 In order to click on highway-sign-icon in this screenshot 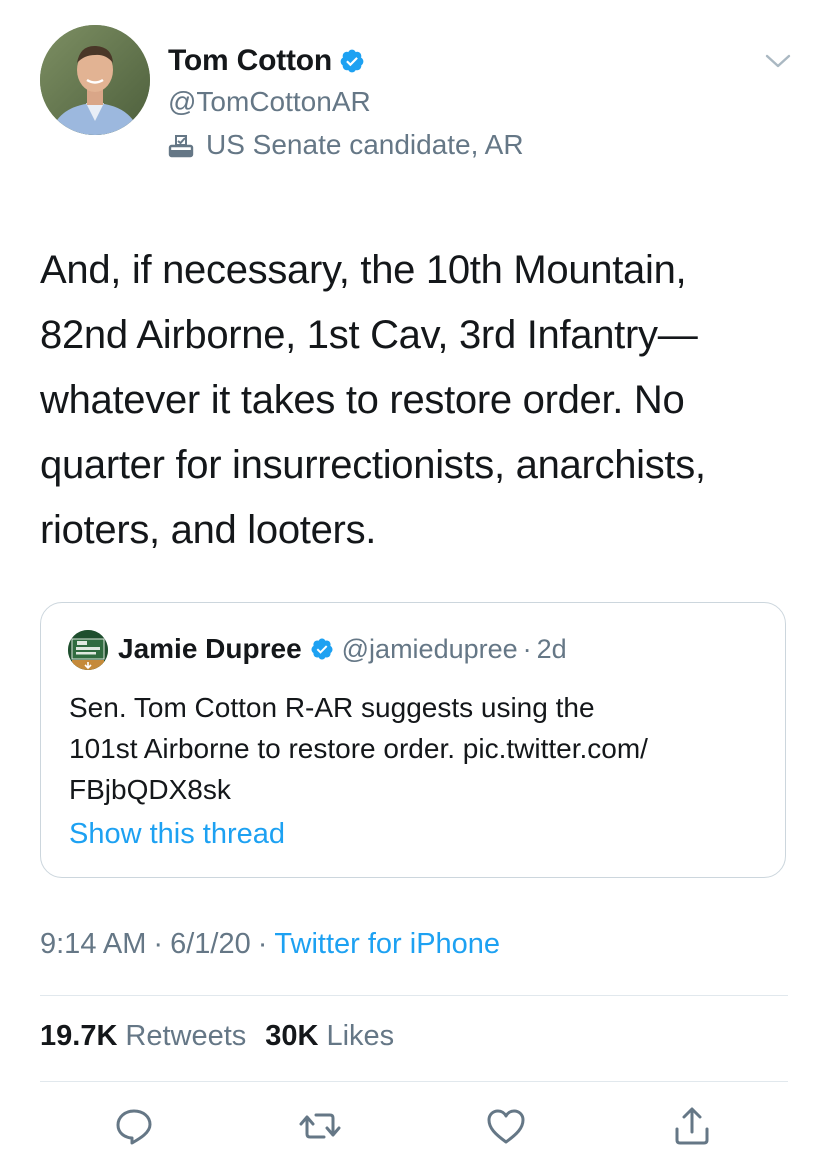, I will do `click(88, 650)`.